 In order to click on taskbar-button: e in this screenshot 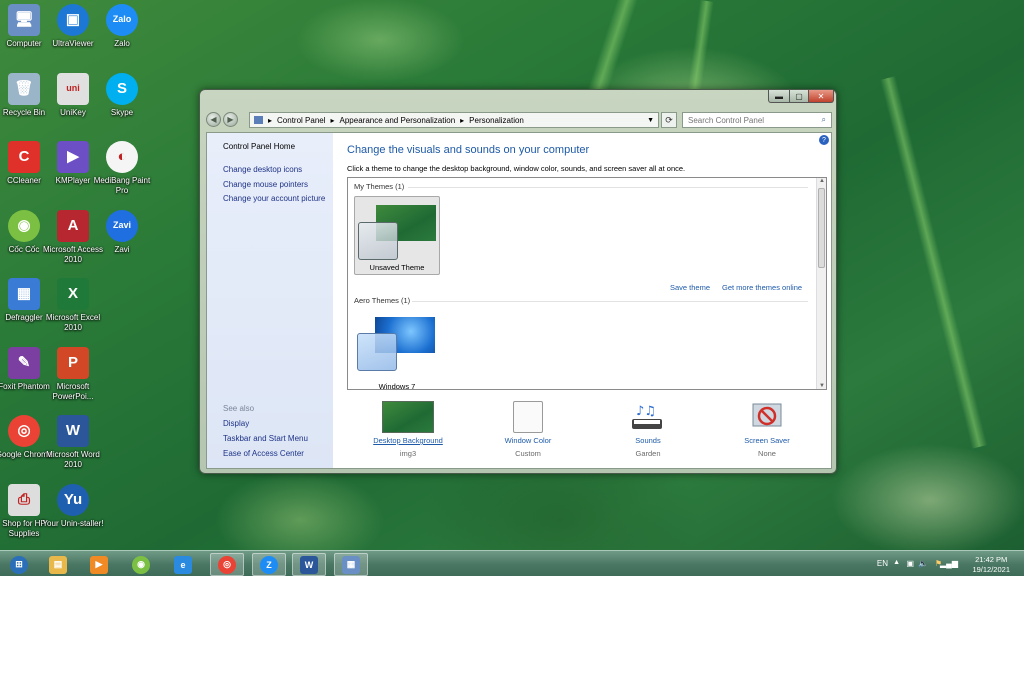, I will do `click(183, 564)`.